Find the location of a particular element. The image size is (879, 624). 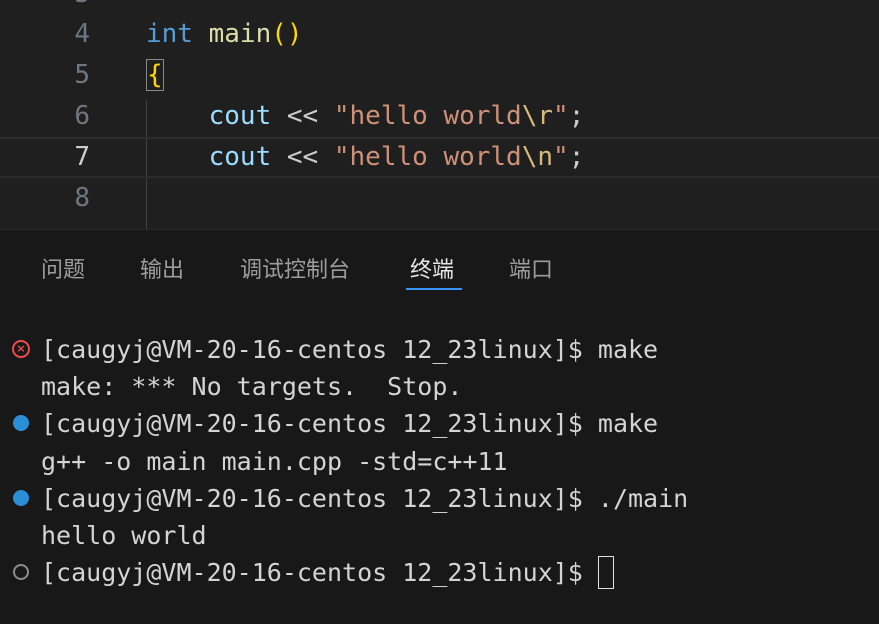

terminal-text: g++ -o main main.cpp -std=c++11 is located at coordinates (274, 461).